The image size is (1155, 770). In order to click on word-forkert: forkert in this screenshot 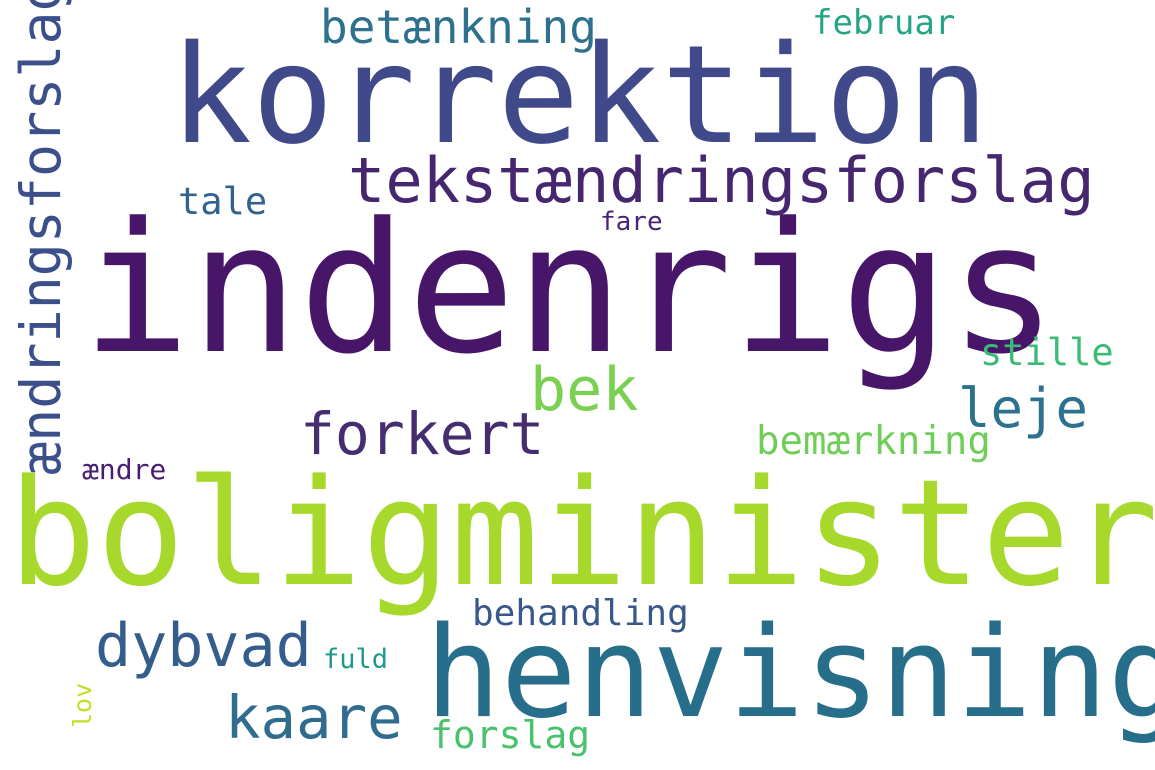, I will do `click(422, 434)`.